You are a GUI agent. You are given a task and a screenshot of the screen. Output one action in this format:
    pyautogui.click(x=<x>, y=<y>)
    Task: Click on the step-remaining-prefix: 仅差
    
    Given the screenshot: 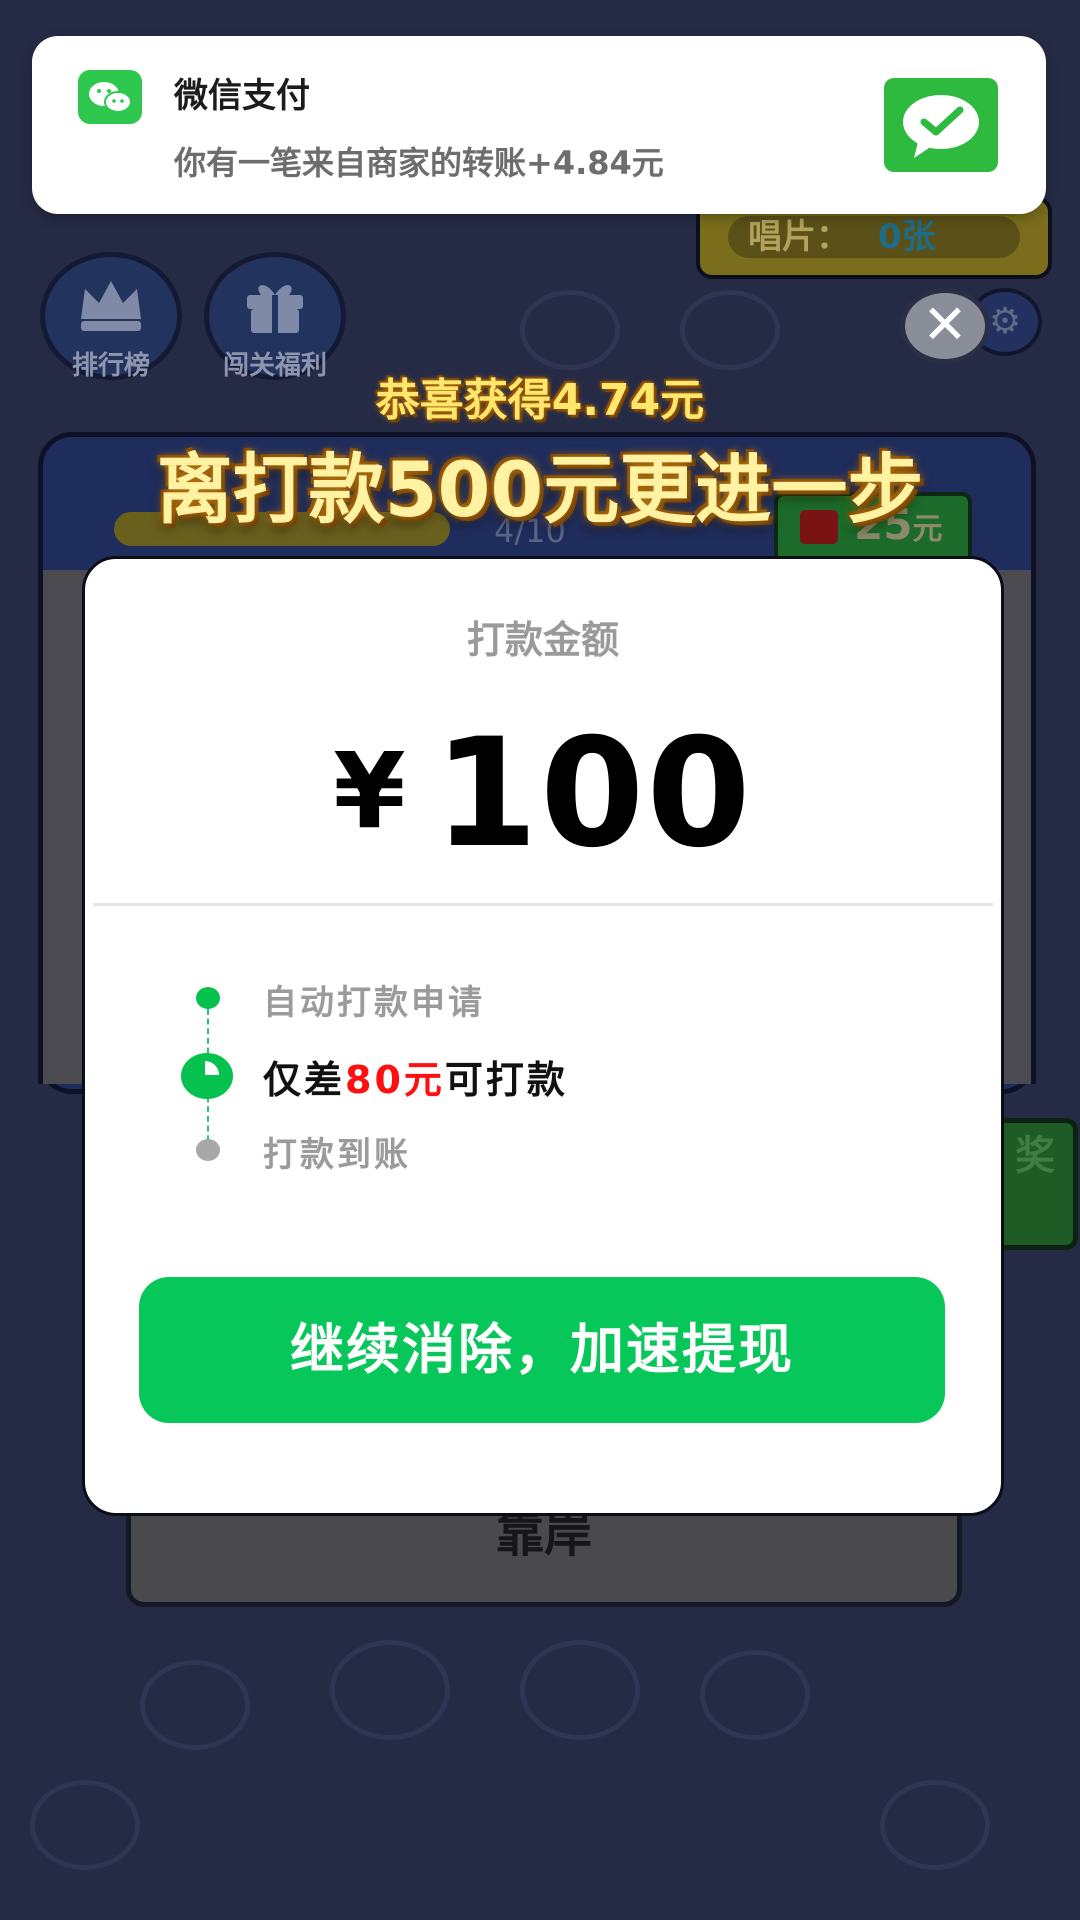 What is the action you would take?
    pyautogui.click(x=304, y=1080)
    